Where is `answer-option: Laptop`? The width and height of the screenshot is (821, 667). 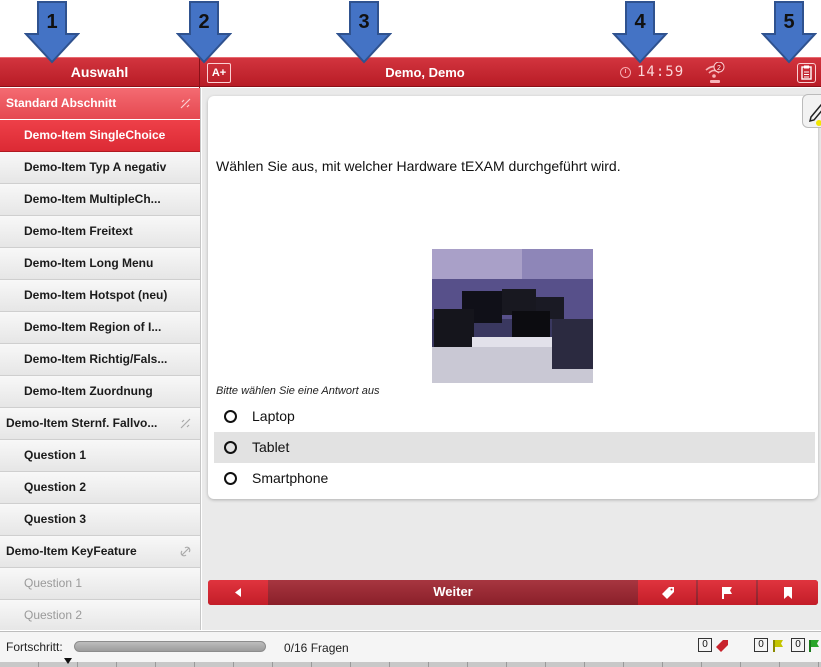
answer-option: Laptop is located at coordinates (514, 416).